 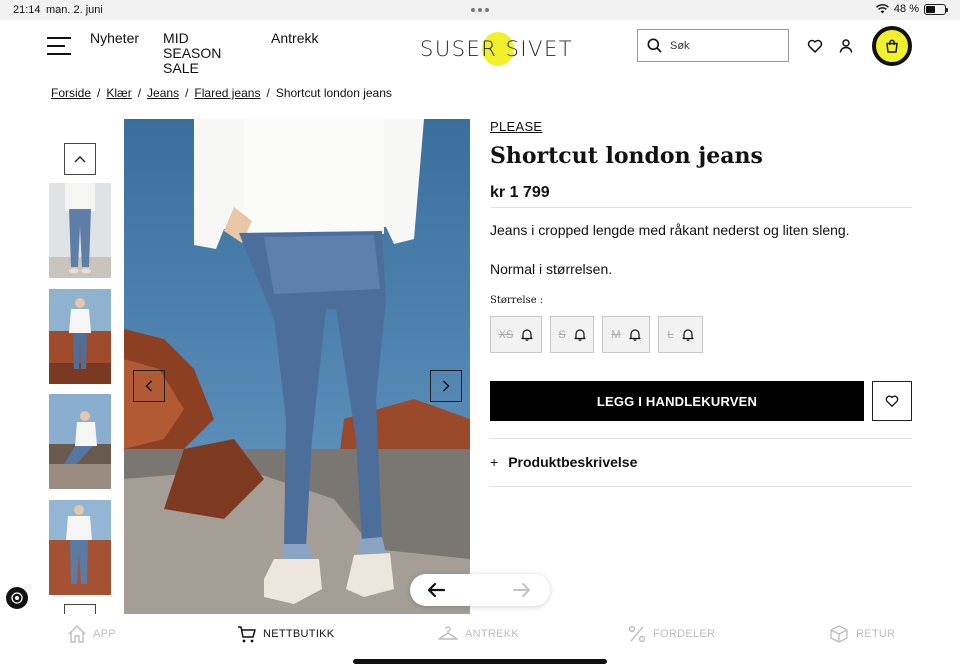 What do you see at coordinates (876, 634) in the screenshot?
I see `tab-label: RETUR` at bounding box center [876, 634].